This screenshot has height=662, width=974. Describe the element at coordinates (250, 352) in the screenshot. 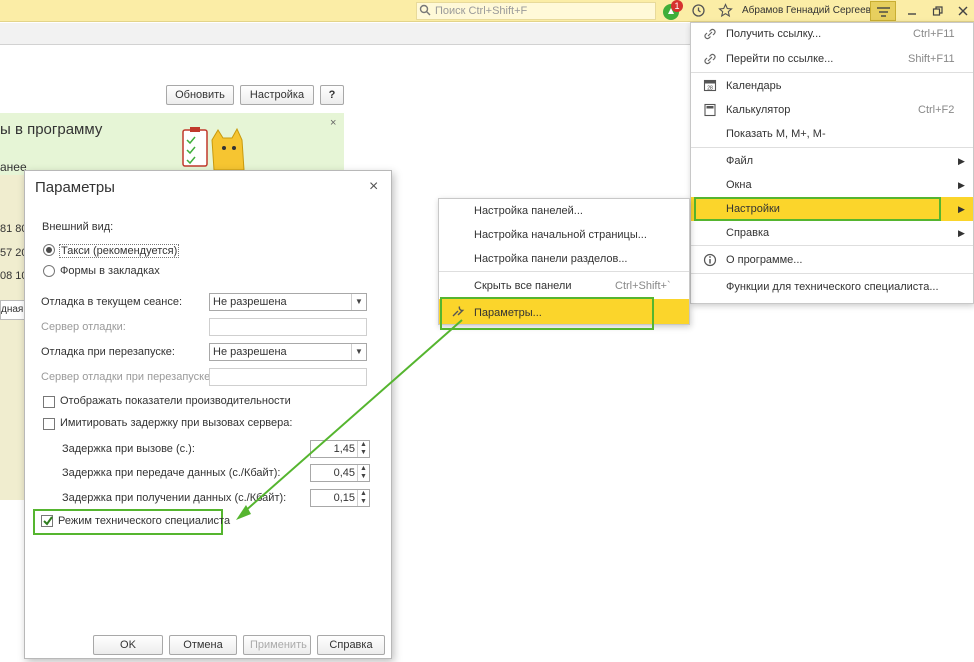

I see `debug-restart-value: Не разрешена` at that location.